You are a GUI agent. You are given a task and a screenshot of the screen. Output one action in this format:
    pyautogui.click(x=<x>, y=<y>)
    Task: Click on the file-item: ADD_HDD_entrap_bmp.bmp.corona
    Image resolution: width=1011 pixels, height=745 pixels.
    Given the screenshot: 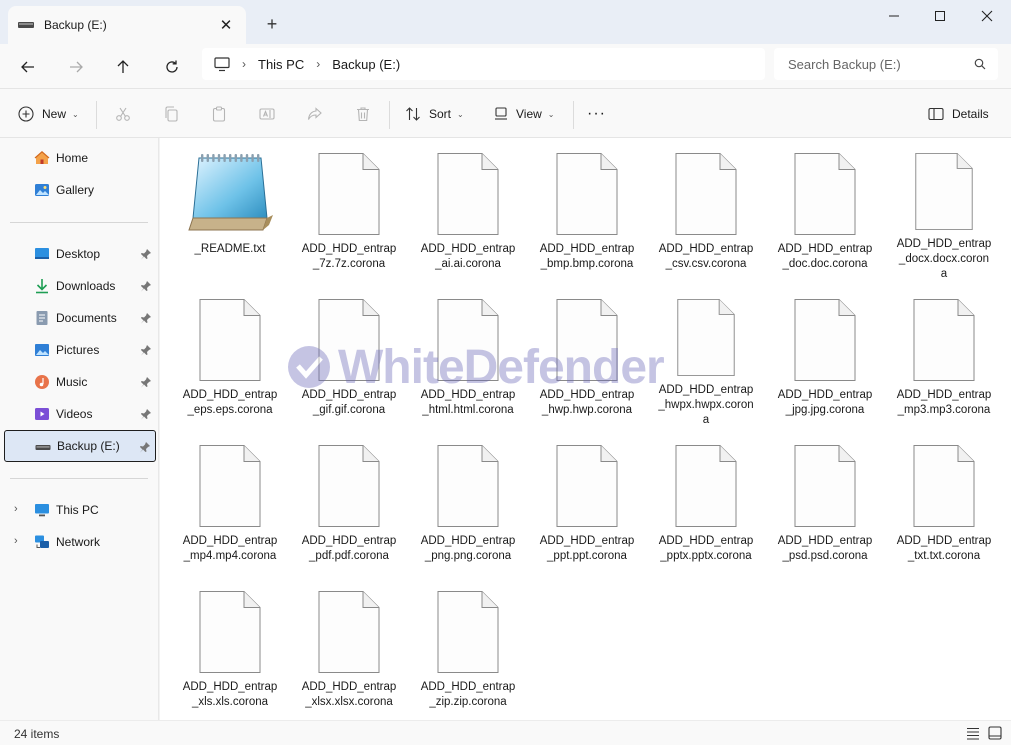 What is the action you would take?
    pyautogui.click(x=587, y=211)
    